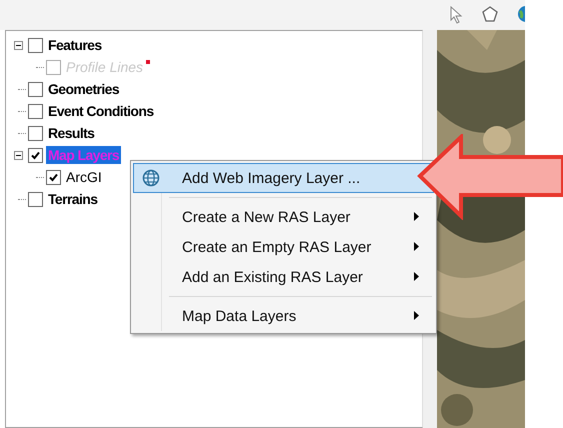 This screenshot has height=428, width=563. What do you see at coordinates (283, 277) in the screenshot?
I see `menu-item: Add an Existing RAS Layer` at bounding box center [283, 277].